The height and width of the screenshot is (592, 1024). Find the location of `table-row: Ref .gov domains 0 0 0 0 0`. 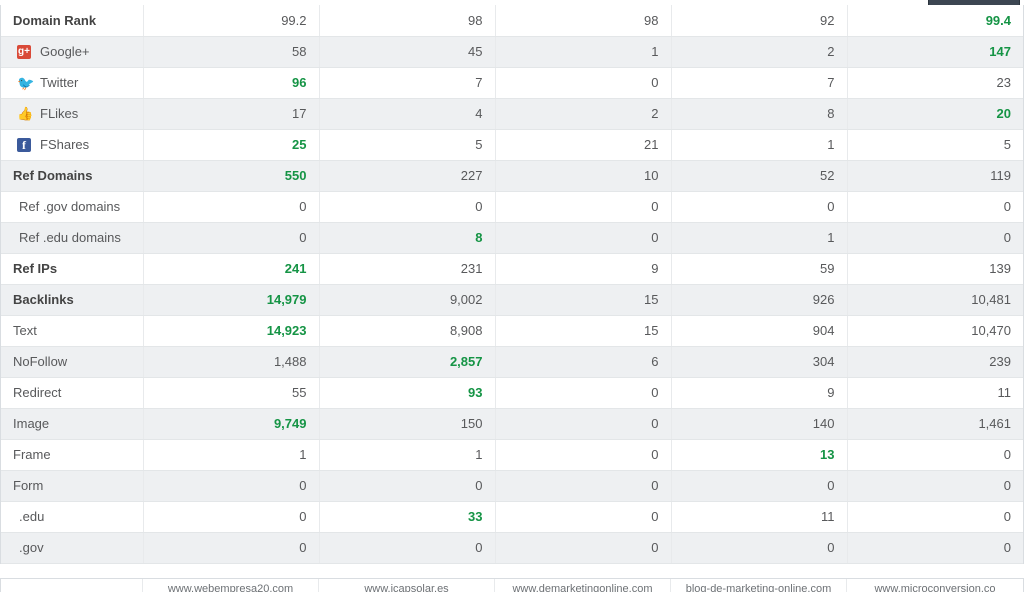

table-row: Ref .gov domains 0 0 0 0 0 is located at coordinates (512, 207).